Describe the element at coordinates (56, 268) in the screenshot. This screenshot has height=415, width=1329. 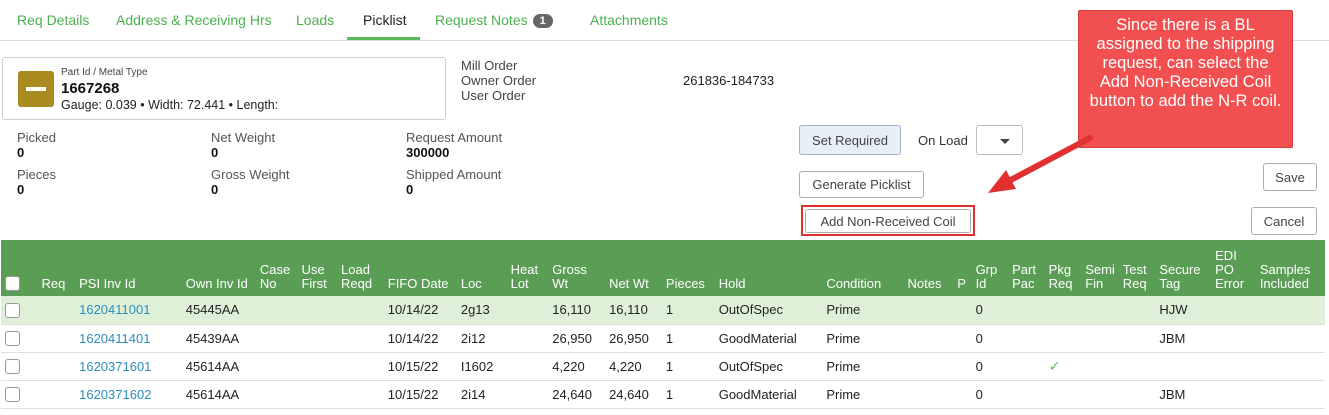
I see `header-req: Req` at that location.